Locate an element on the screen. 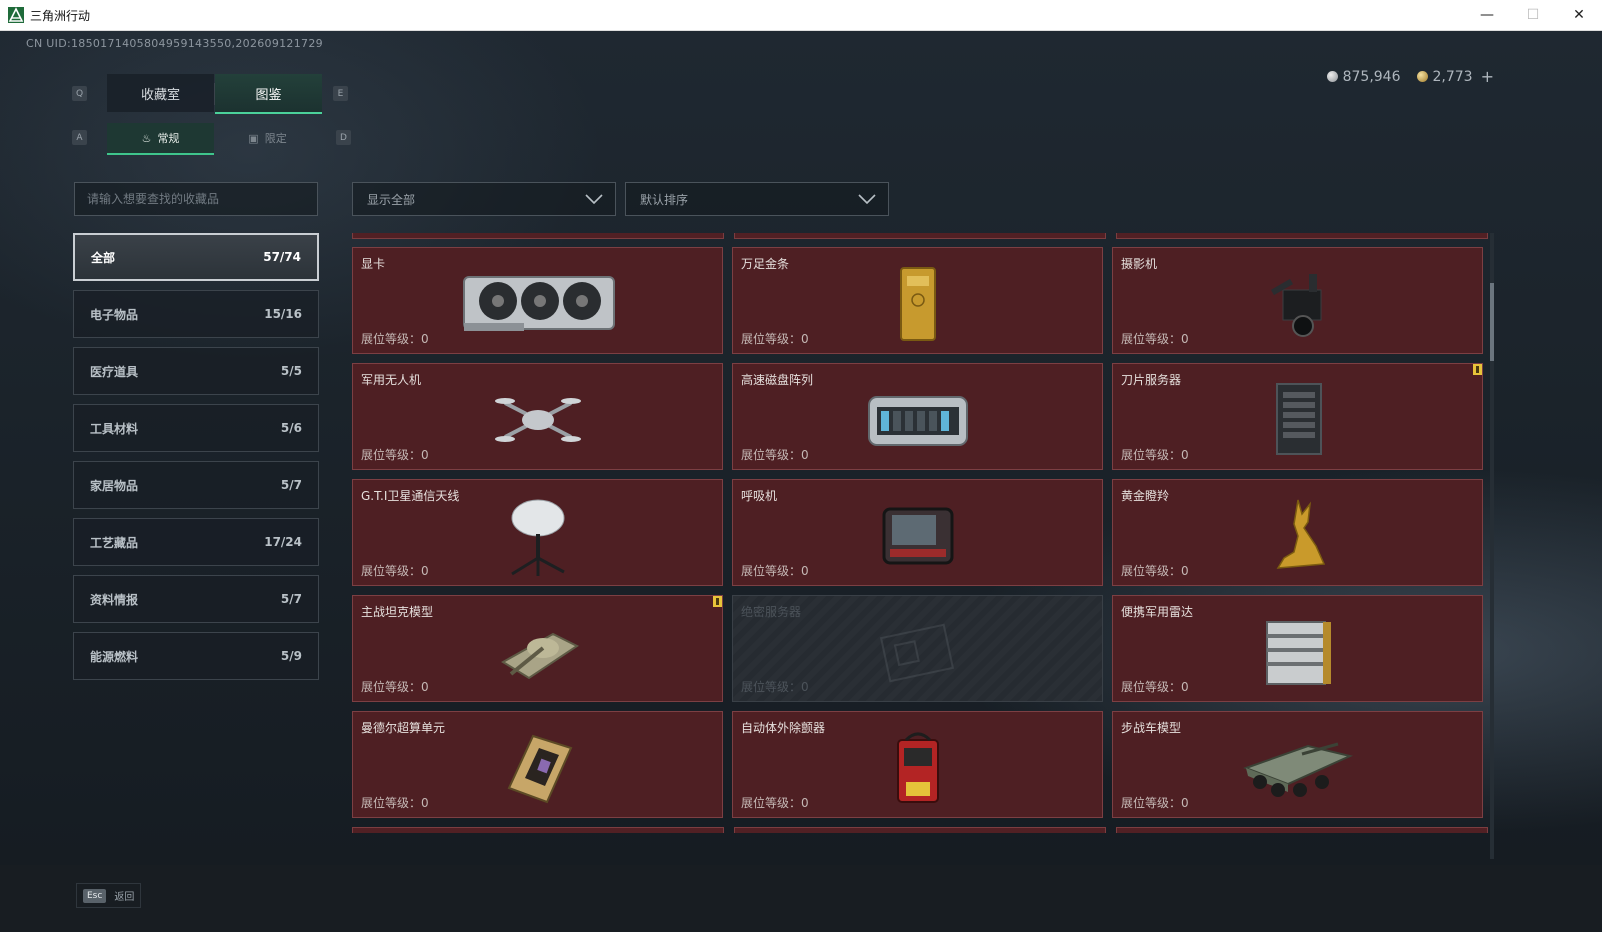 Image resolution: width=1602 pixels, height=932 pixels. sort-dropdown-value: 默认排序 is located at coordinates (664, 199).